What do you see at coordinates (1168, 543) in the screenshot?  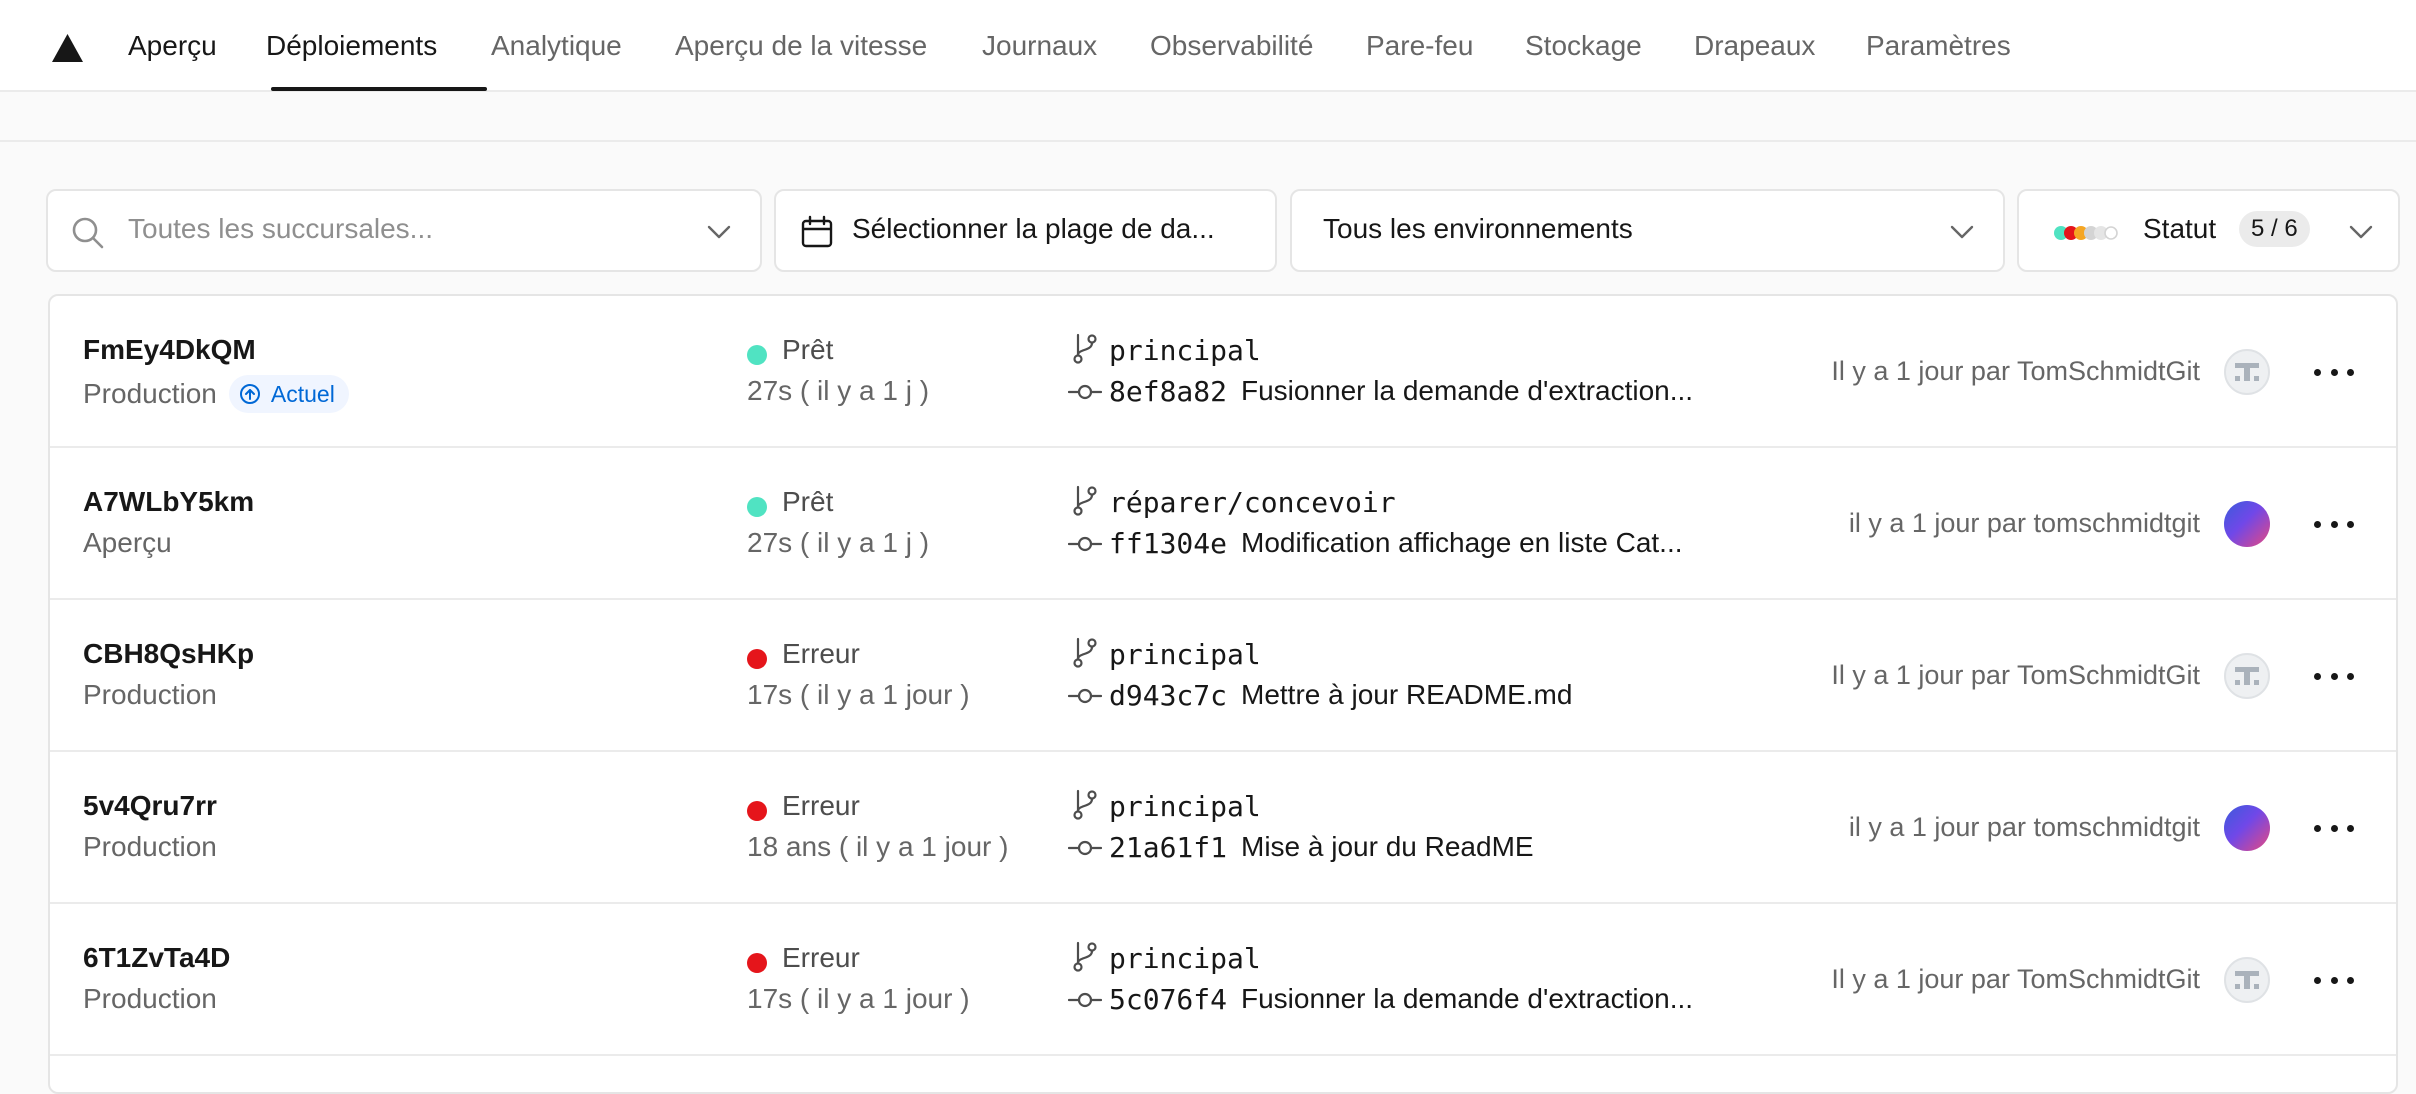 I see `commit-hash: ff1304e` at bounding box center [1168, 543].